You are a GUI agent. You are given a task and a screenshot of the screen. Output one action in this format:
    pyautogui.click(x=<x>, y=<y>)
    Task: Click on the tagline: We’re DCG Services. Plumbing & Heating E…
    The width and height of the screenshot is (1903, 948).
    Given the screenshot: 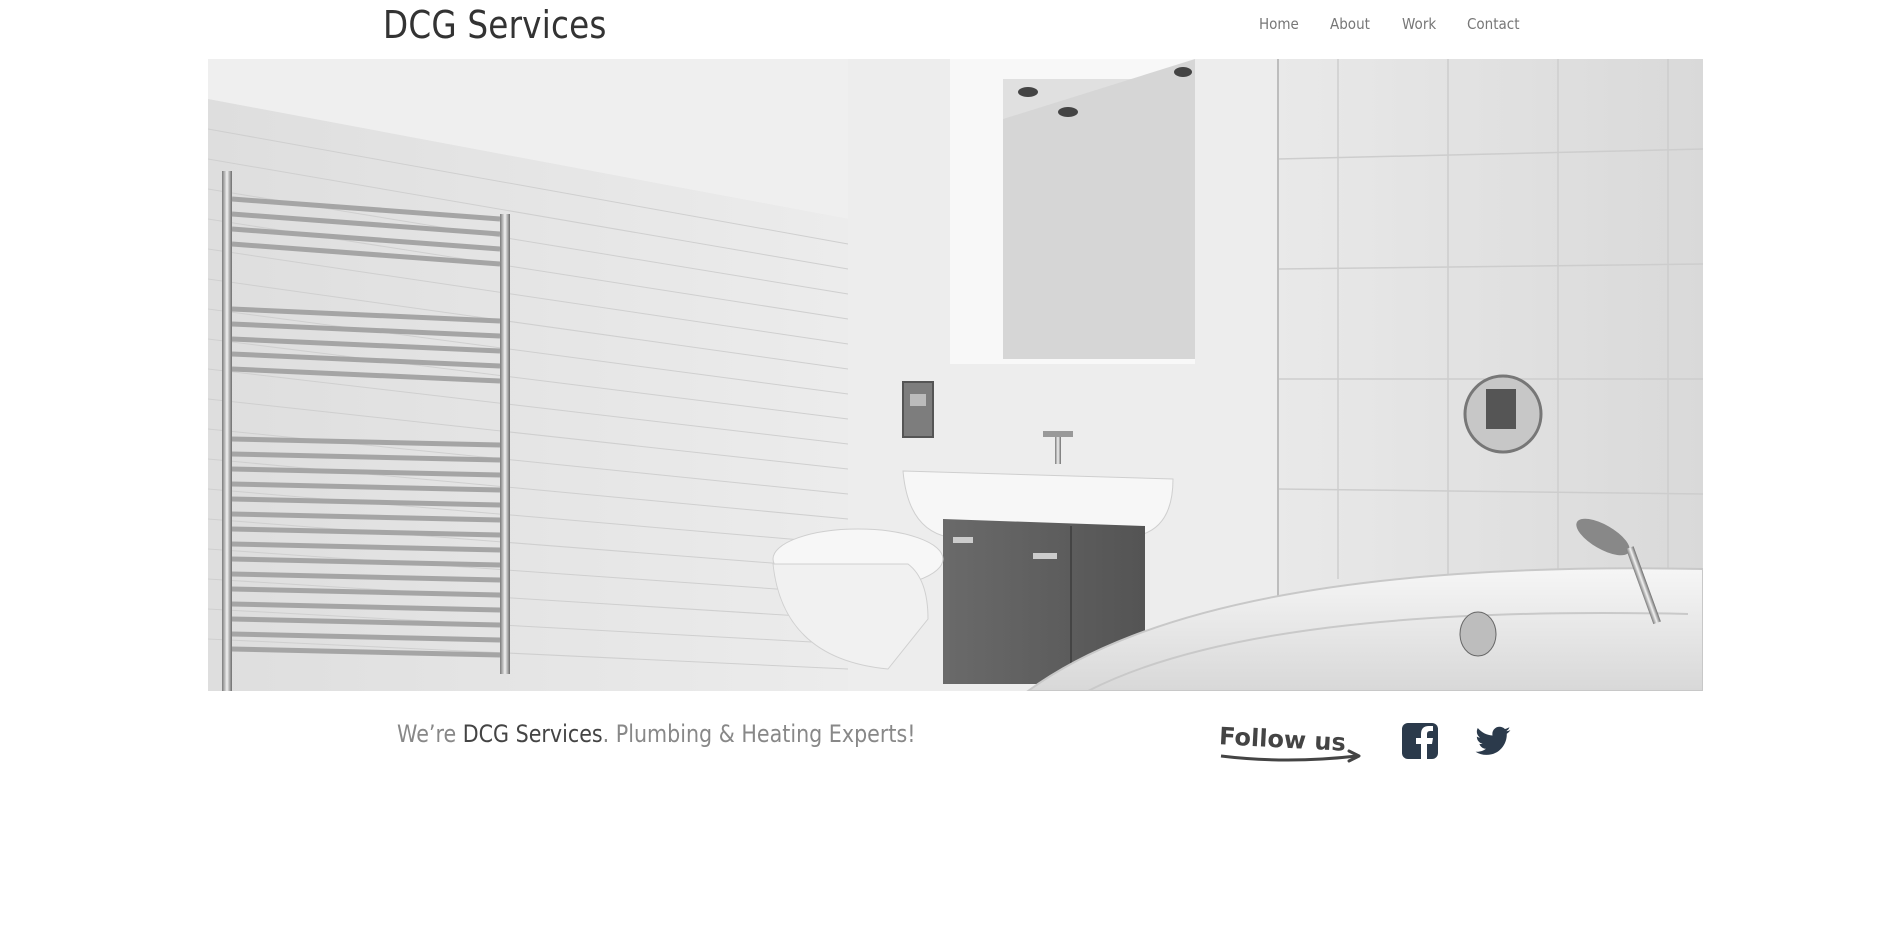 What is the action you would take?
    pyautogui.click(x=656, y=734)
    